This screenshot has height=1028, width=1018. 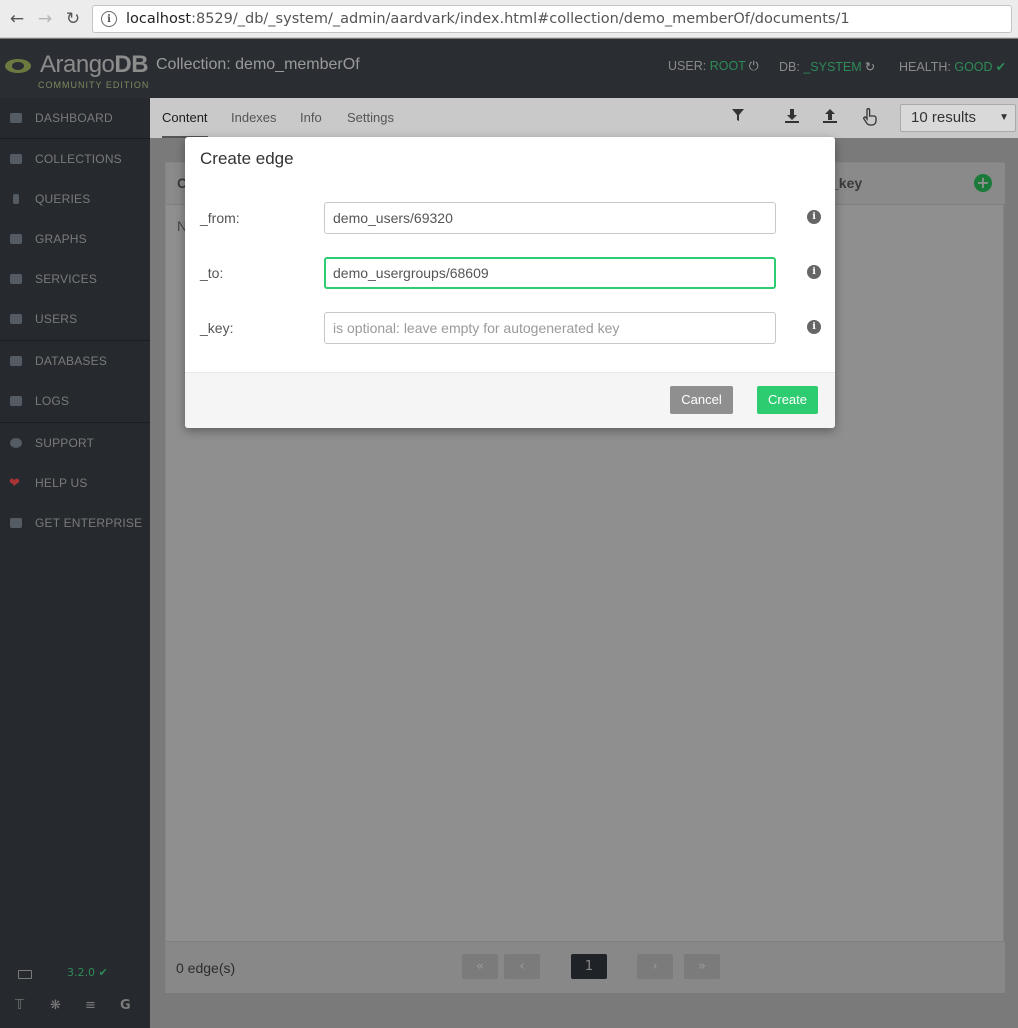 What do you see at coordinates (522, 966) in the screenshot?
I see `prev-page-button: ‹` at bounding box center [522, 966].